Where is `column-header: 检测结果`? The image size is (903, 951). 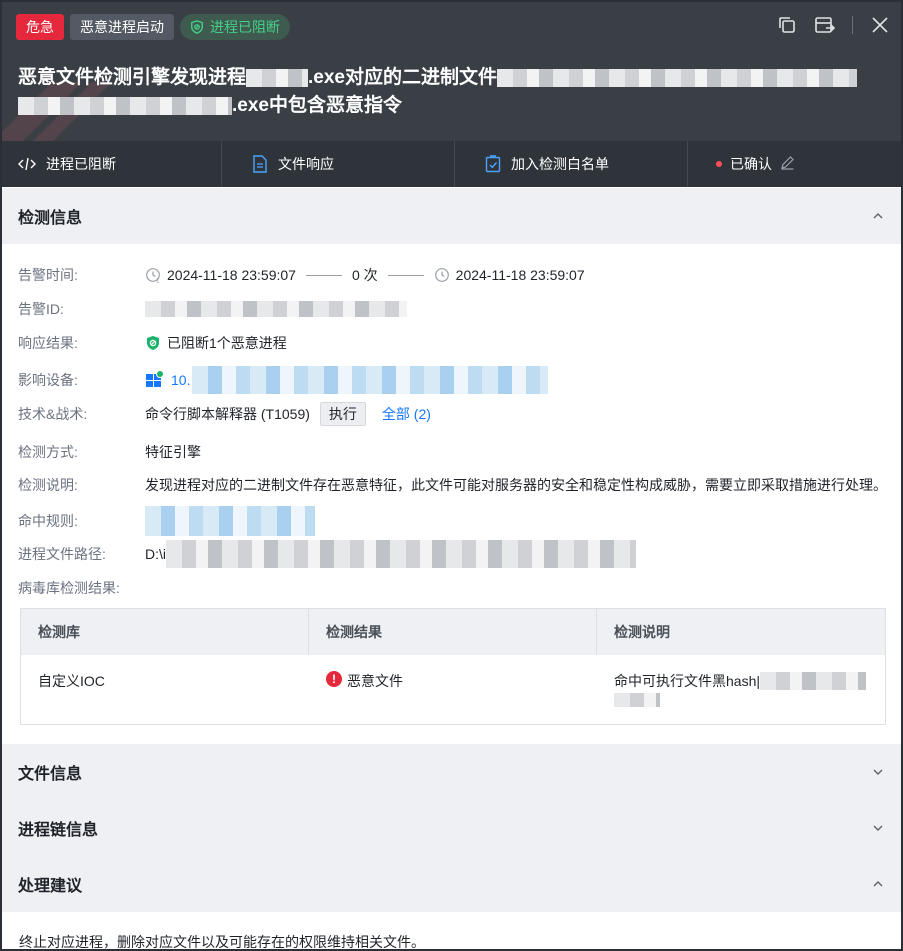 column-header: 检测结果 is located at coordinates (453, 632).